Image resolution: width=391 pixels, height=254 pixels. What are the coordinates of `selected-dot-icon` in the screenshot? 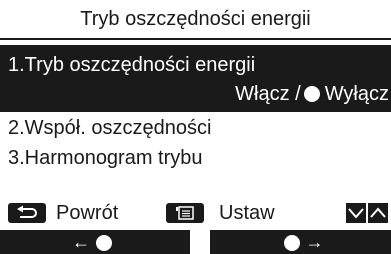 It's located at (311, 94).